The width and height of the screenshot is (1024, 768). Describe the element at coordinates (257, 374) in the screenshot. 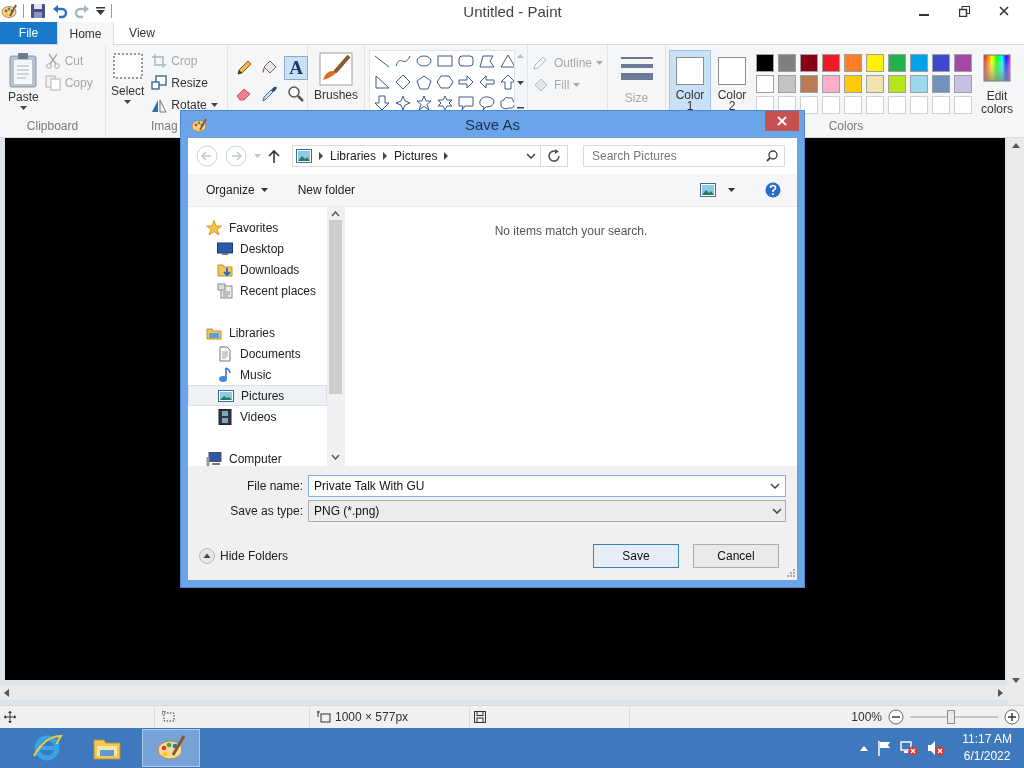

I see `nav-tree-item: Music` at that location.